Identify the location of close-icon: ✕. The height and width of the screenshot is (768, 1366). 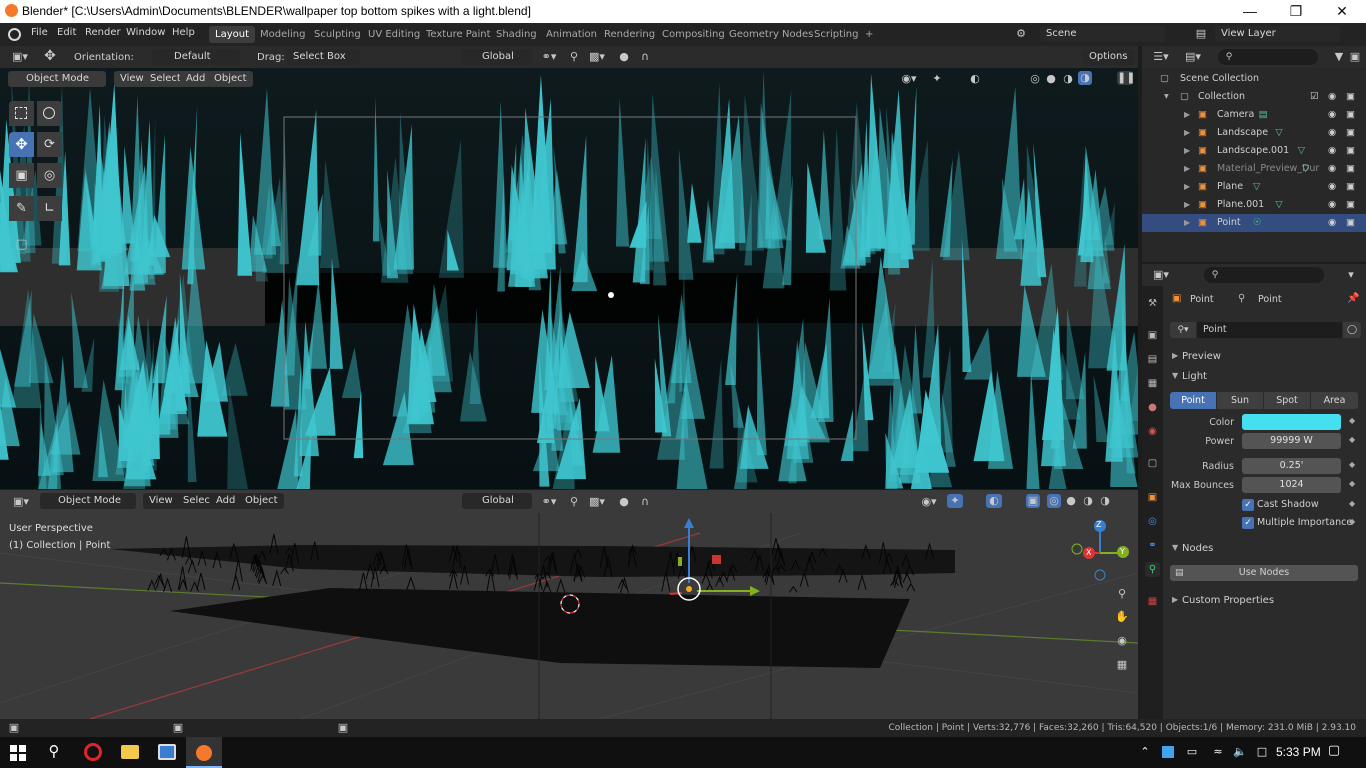
(1342, 11).